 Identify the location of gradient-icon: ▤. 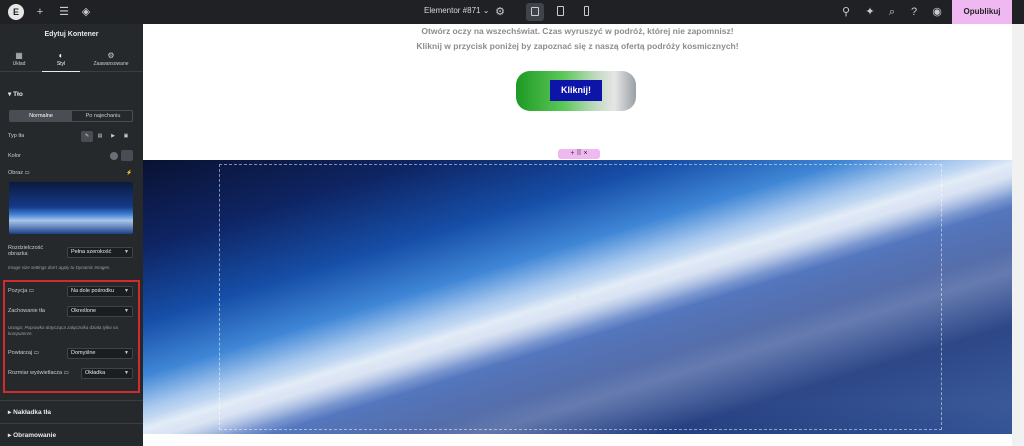
(100, 136).